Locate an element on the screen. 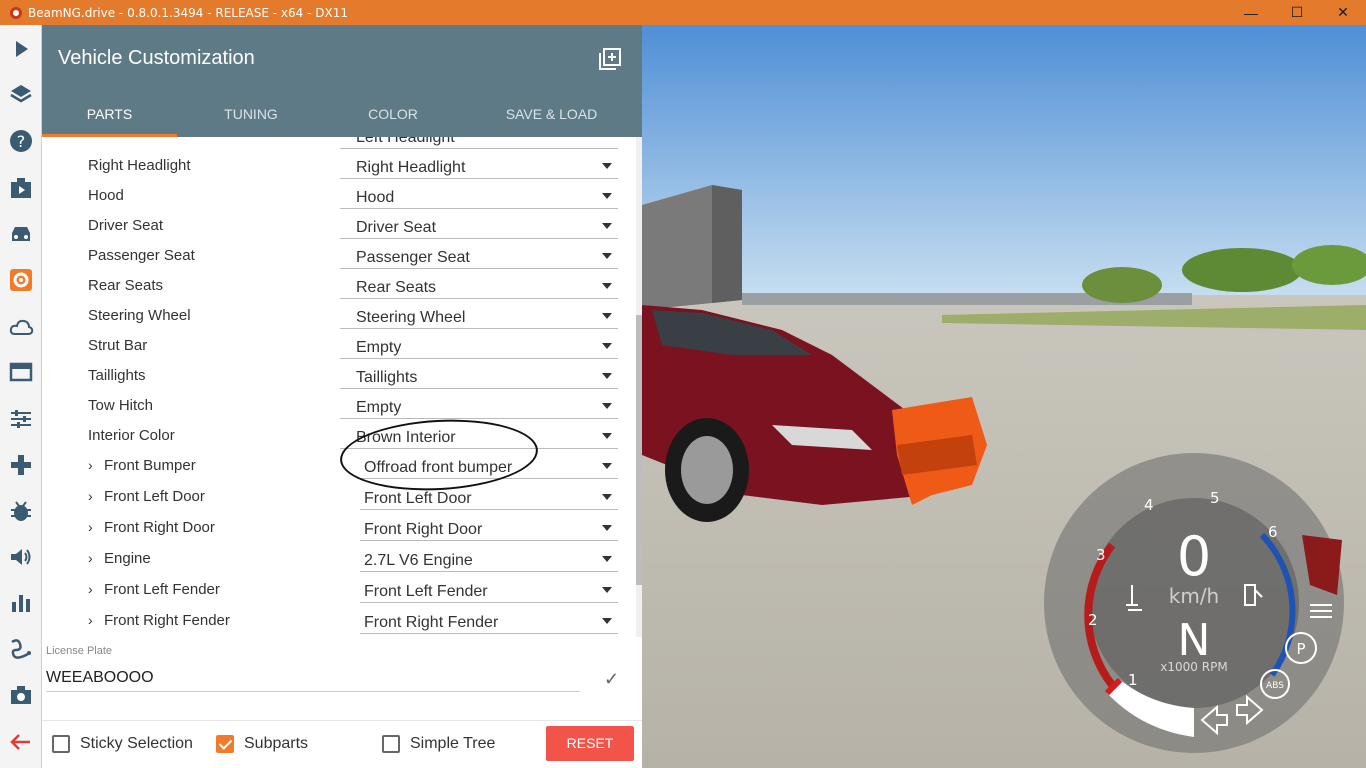 The width and height of the screenshot is (1366, 768). part-row: Driver Seat Driver Seat is located at coordinates (339, 221).